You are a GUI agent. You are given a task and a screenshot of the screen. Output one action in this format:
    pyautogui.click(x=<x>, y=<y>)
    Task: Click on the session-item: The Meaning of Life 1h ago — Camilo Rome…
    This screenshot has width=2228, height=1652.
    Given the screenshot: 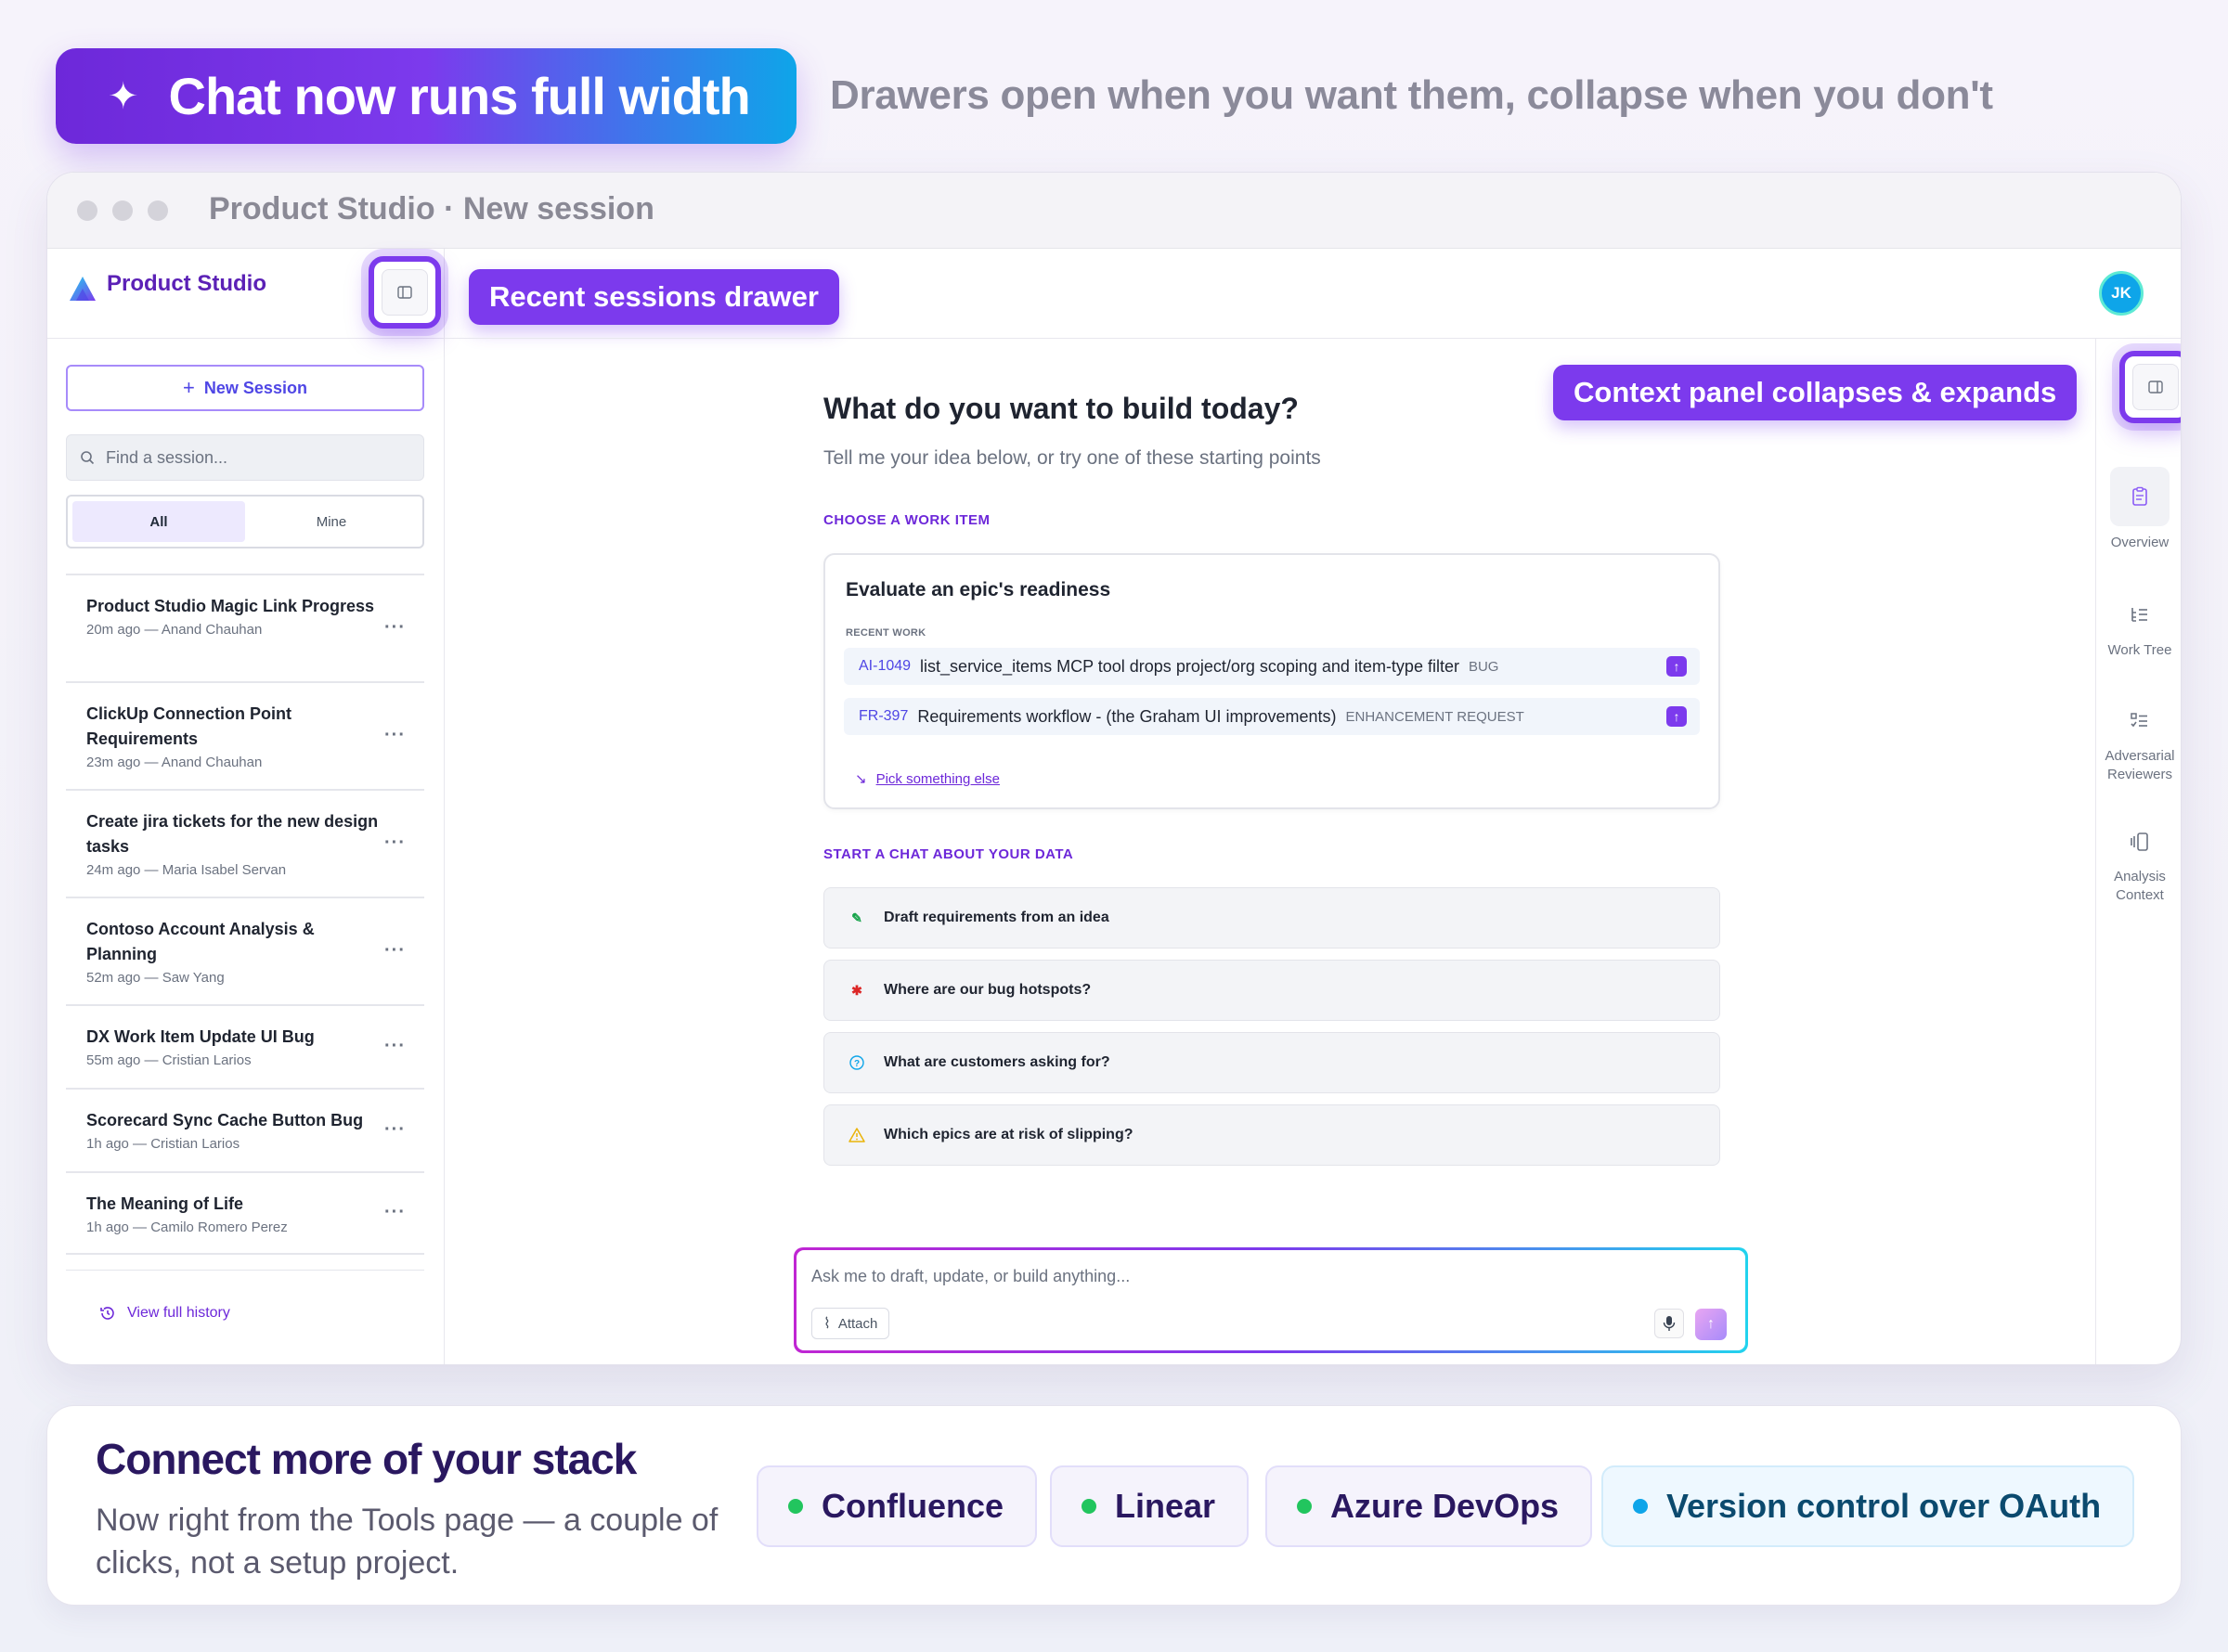 What is the action you would take?
    pyautogui.click(x=245, y=1213)
    